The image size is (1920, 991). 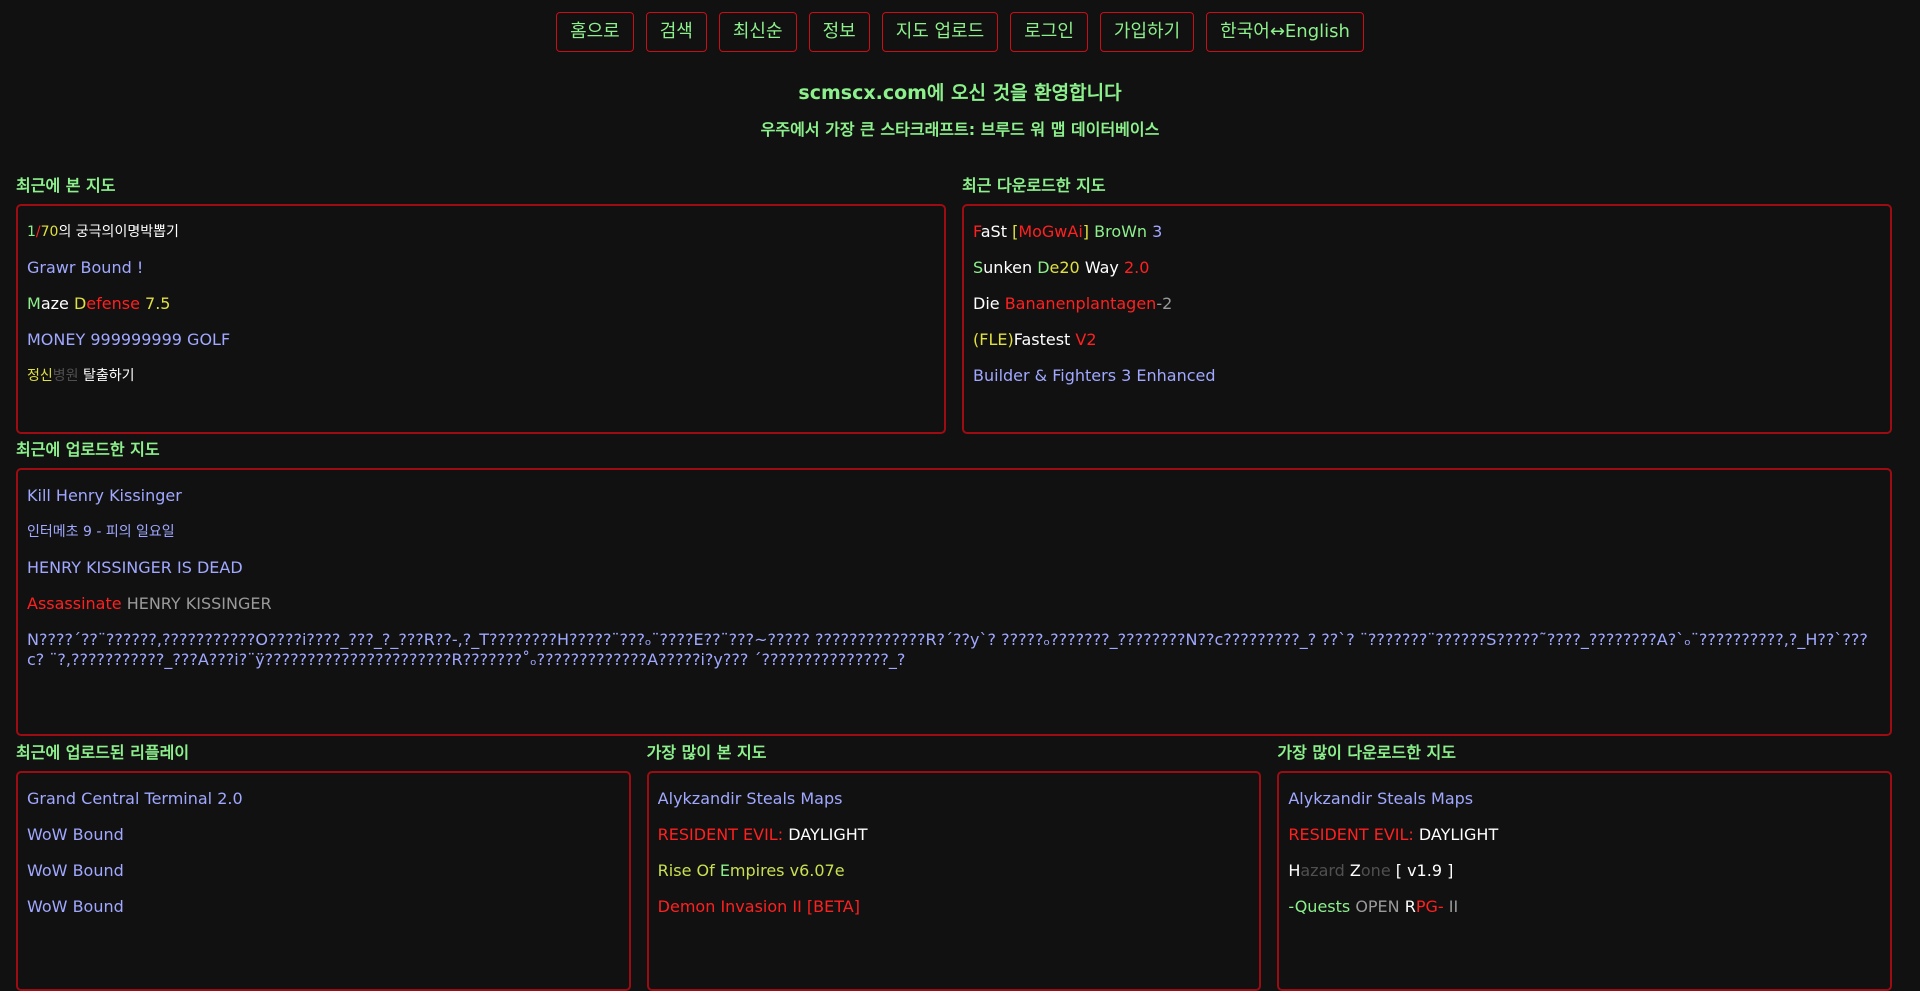 What do you see at coordinates (104, 495) in the screenshot?
I see `map-link-text: Kill Henry Kissinger` at bounding box center [104, 495].